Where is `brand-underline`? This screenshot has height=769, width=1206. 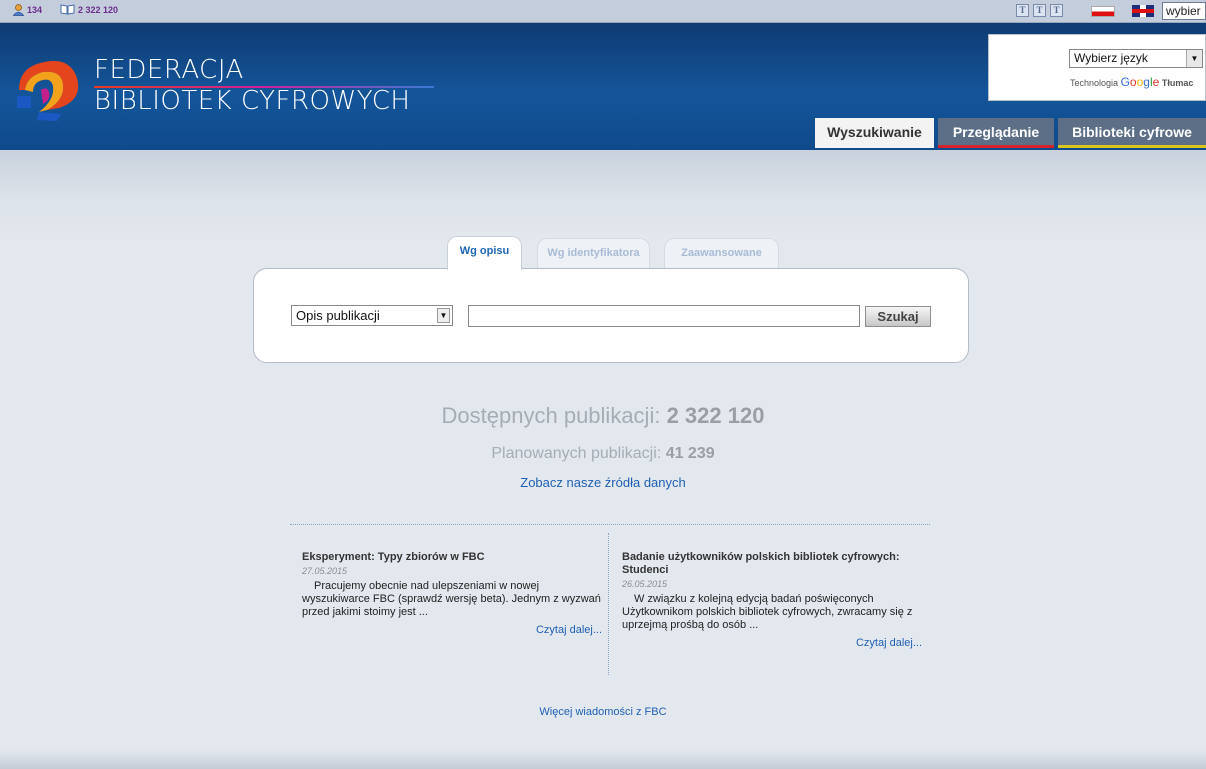
brand-underline is located at coordinates (264, 87).